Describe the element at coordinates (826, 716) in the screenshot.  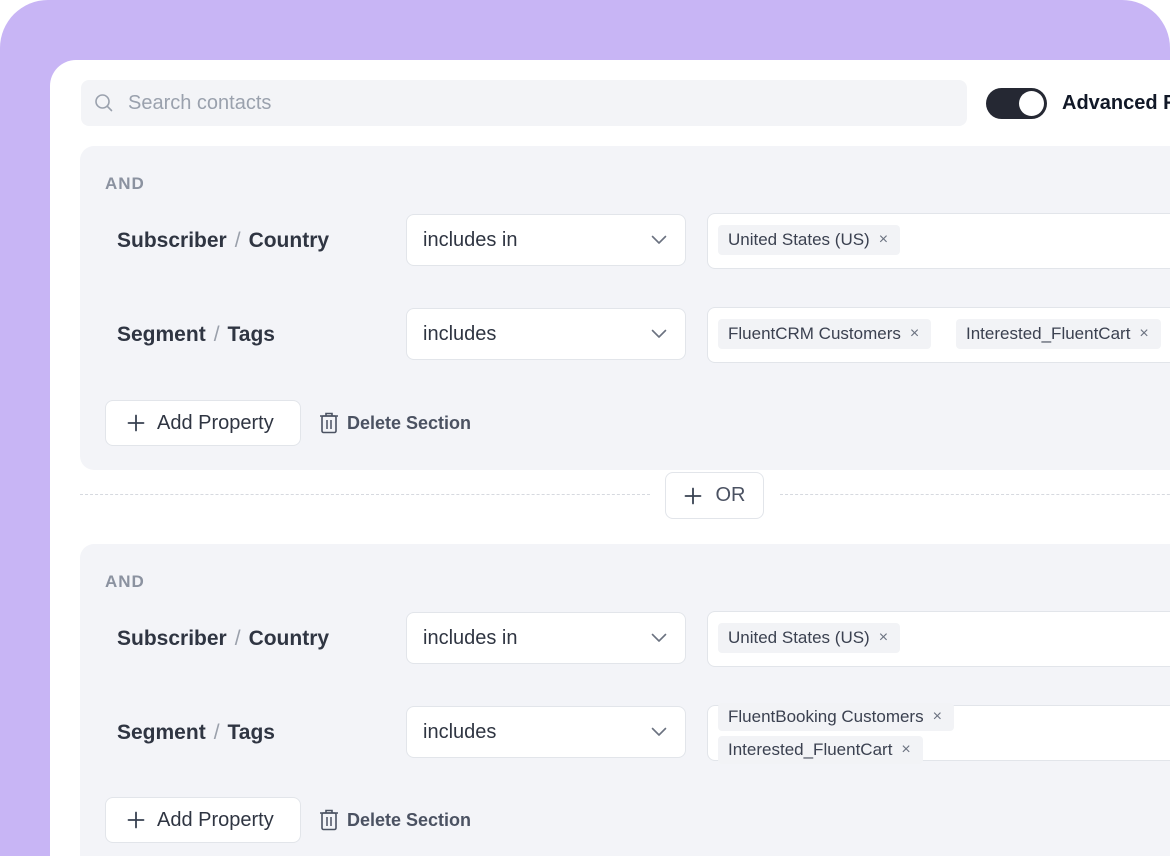
I see `chip-label: FluentBooking Customers` at that location.